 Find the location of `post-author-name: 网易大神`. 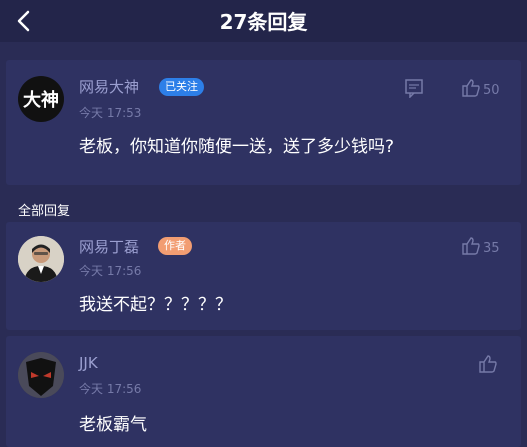

post-author-name: 网易大神 is located at coordinates (109, 86).